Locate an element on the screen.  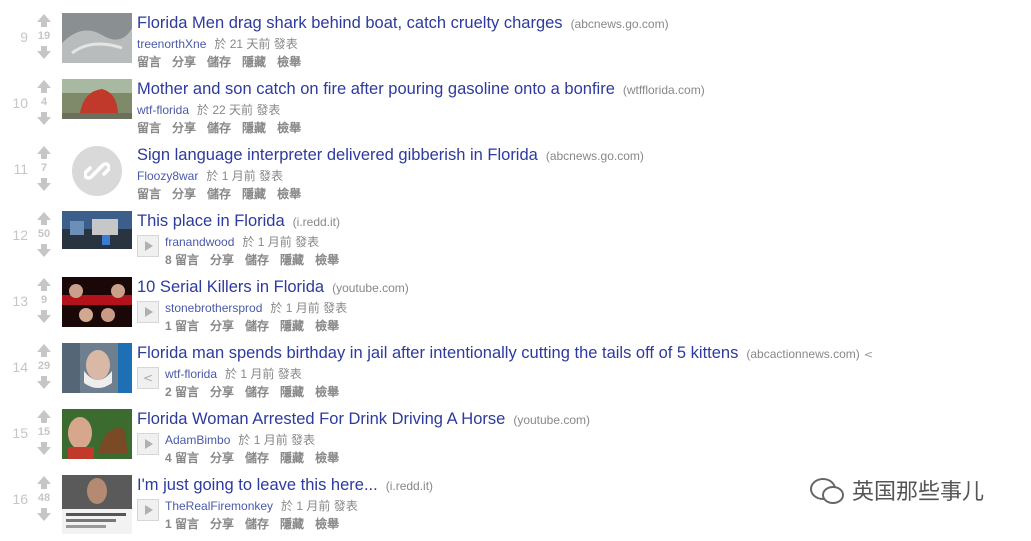
expando-share-icon: < is located at coordinates (148, 378).